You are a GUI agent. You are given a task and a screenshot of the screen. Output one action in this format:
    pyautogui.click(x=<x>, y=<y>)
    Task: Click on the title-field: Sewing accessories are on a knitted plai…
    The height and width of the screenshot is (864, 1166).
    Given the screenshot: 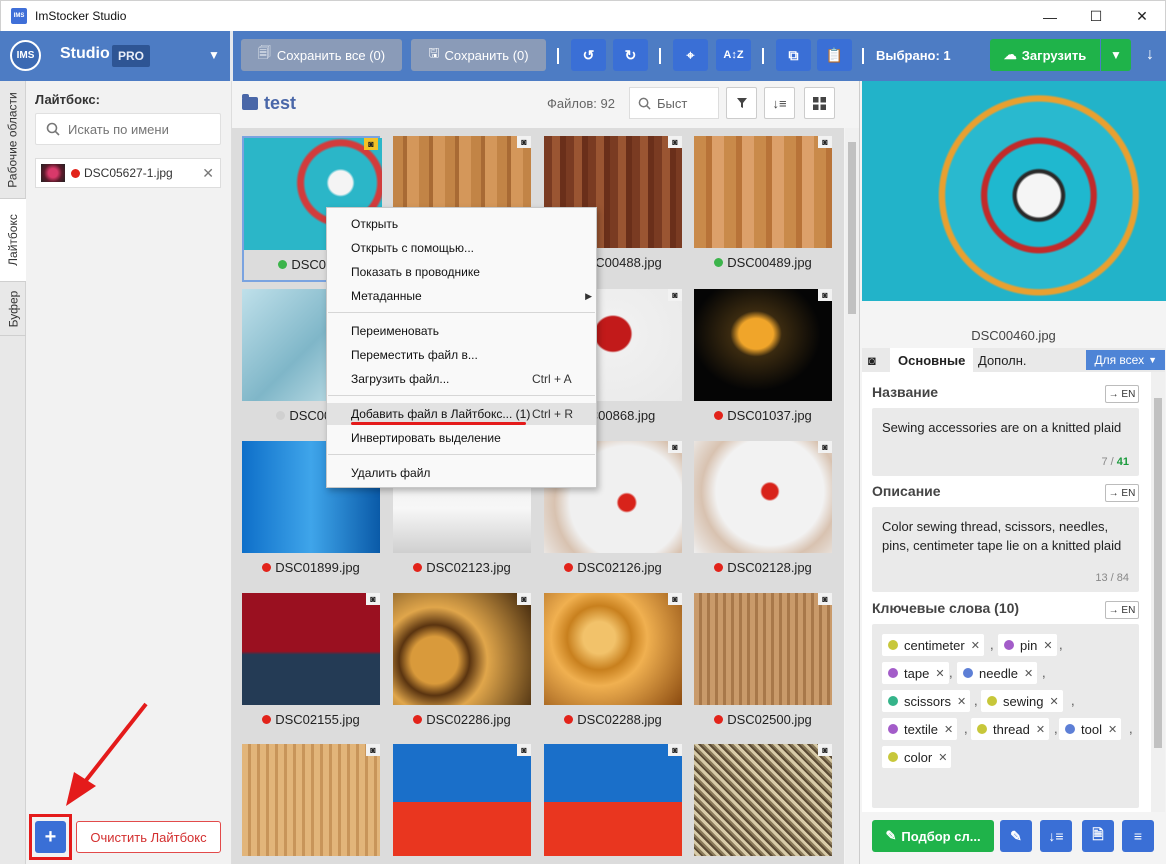 What is the action you would take?
    pyautogui.click(x=1005, y=442)
    